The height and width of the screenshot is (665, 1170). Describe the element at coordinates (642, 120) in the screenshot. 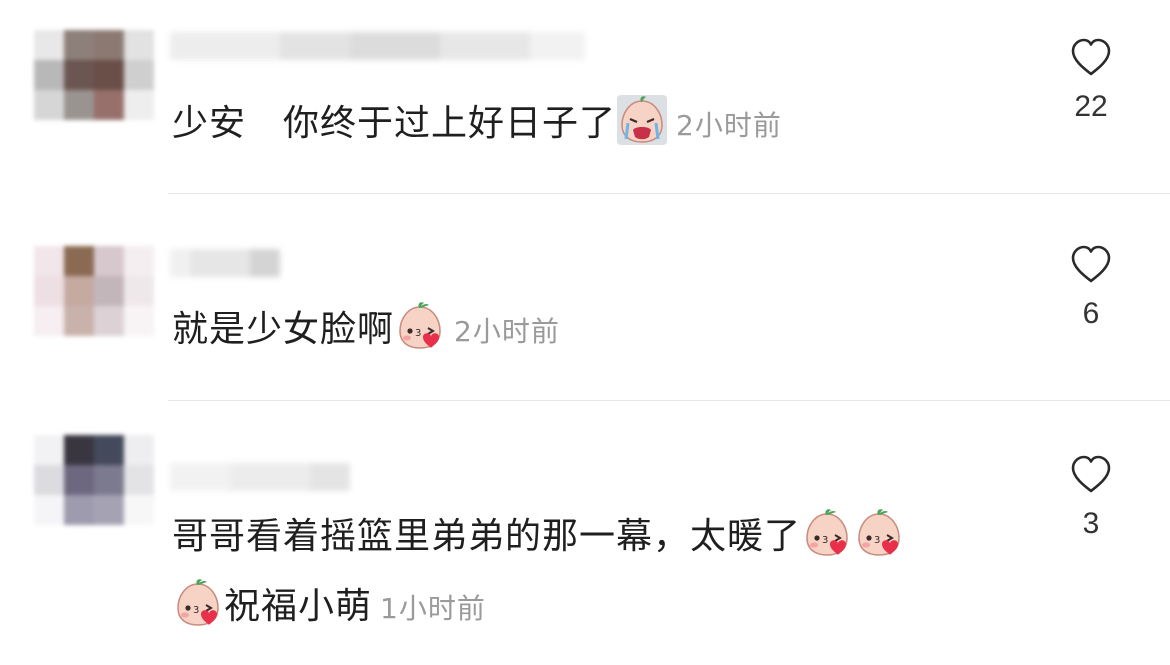

I see `crying-face-icon` at that location.